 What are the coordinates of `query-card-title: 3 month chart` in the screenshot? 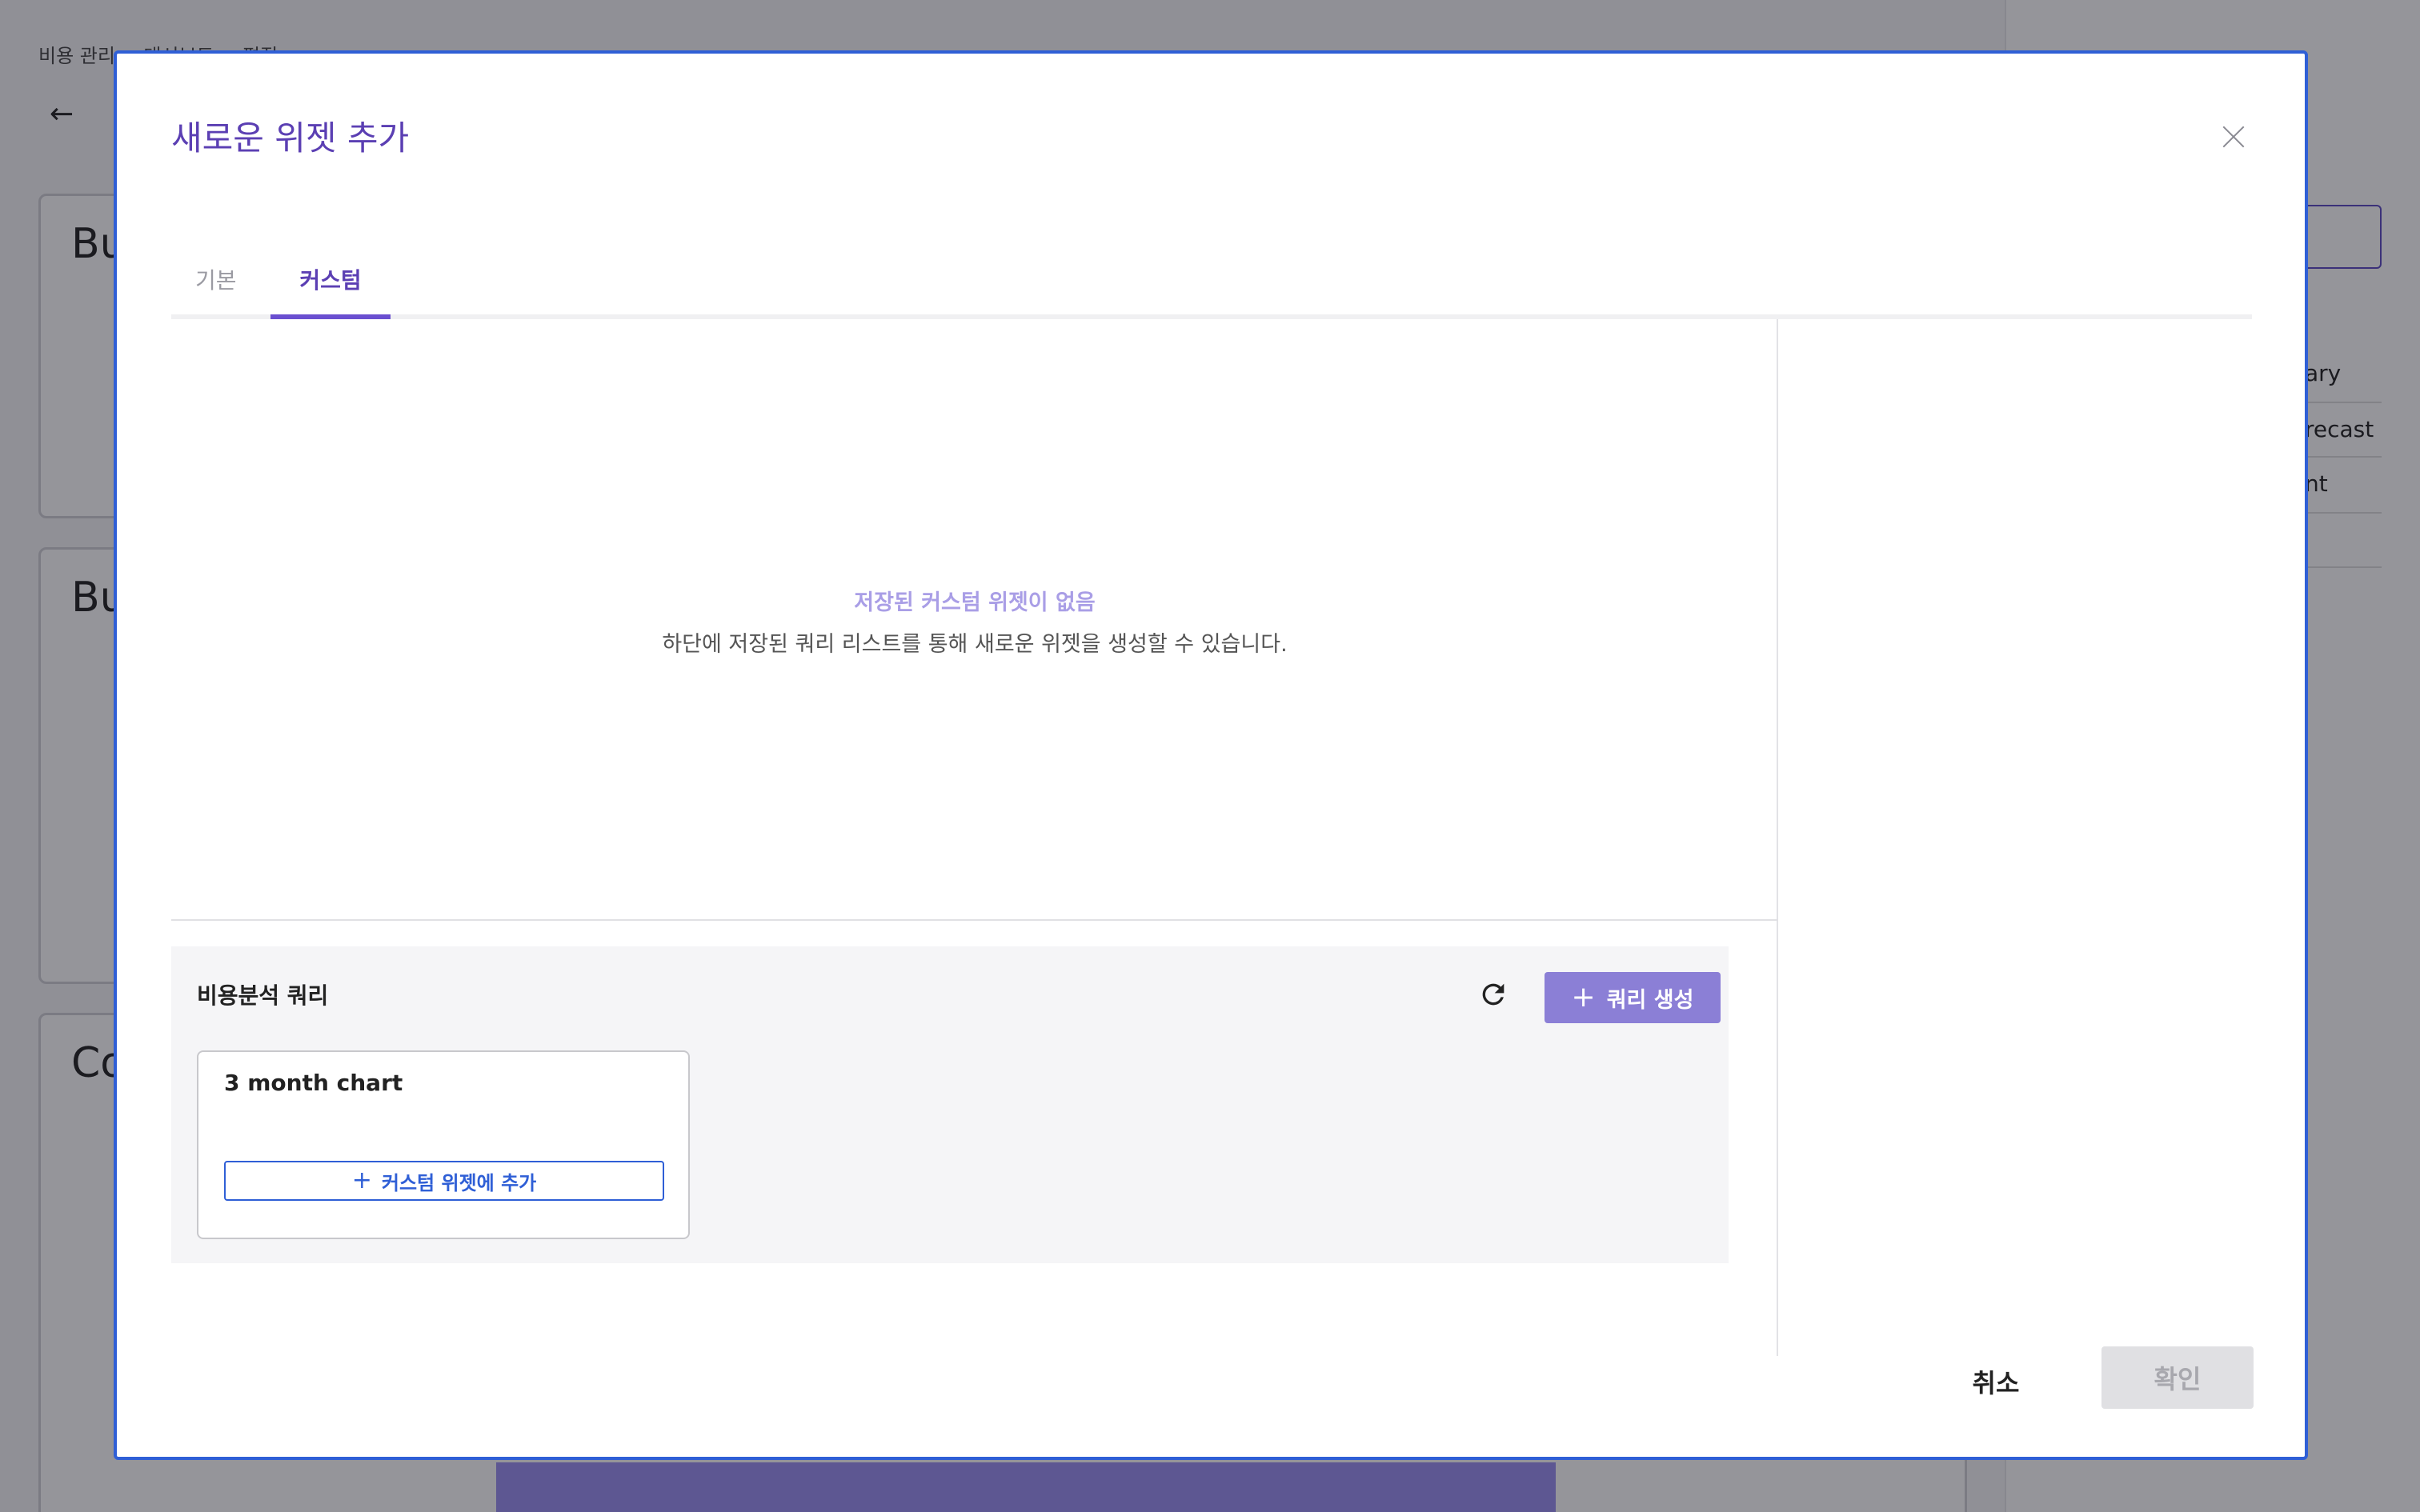 It's located at (313, 1083).